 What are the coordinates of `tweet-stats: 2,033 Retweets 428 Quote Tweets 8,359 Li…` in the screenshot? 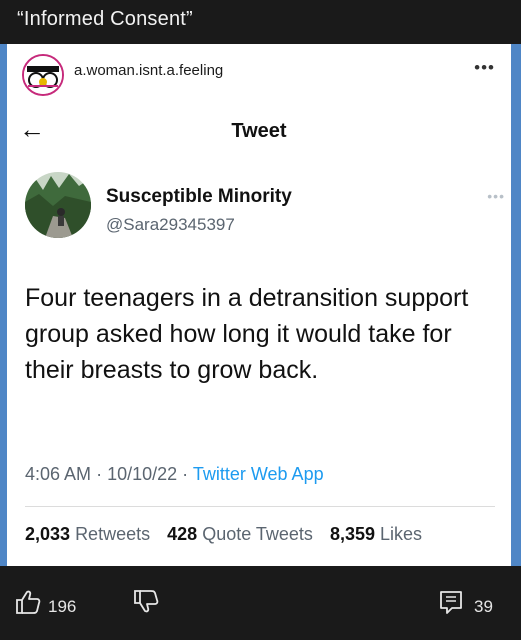 It's located at (229, 534).